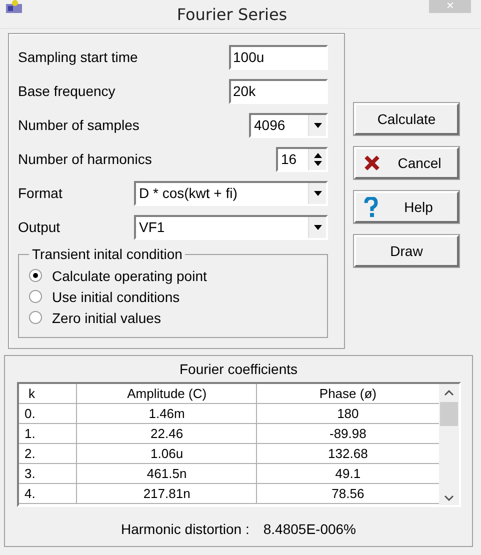  Describe the element at coordinates (371, 207) in the screenshot. I see `help-icon` at that location.